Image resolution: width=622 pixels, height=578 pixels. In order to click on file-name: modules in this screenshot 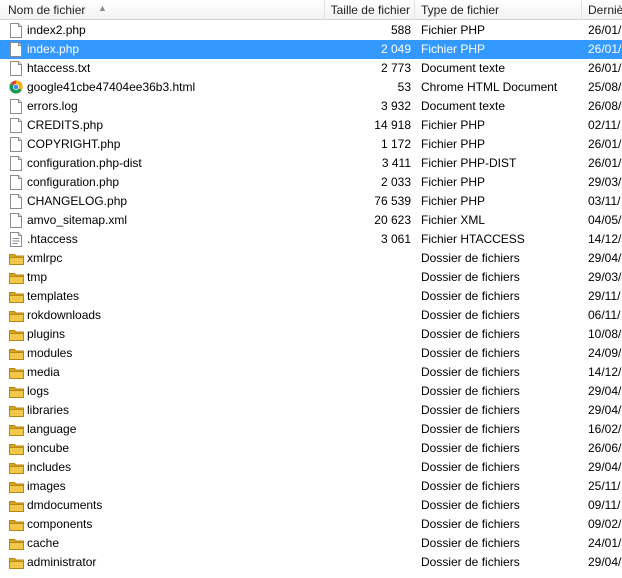, I will do `click(50, 353)`.